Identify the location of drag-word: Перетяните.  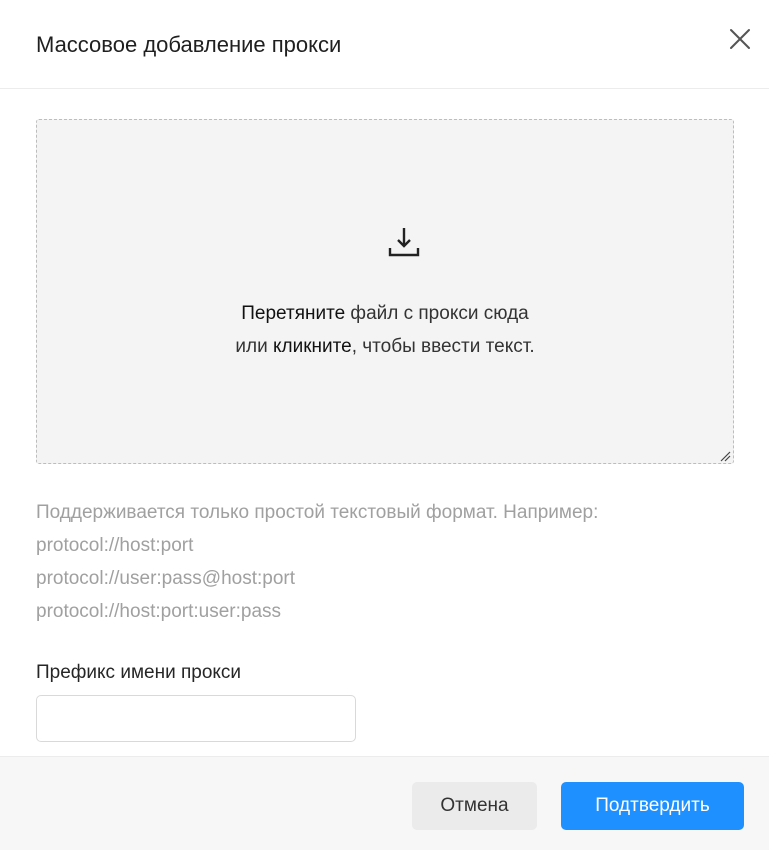
(293, 313).